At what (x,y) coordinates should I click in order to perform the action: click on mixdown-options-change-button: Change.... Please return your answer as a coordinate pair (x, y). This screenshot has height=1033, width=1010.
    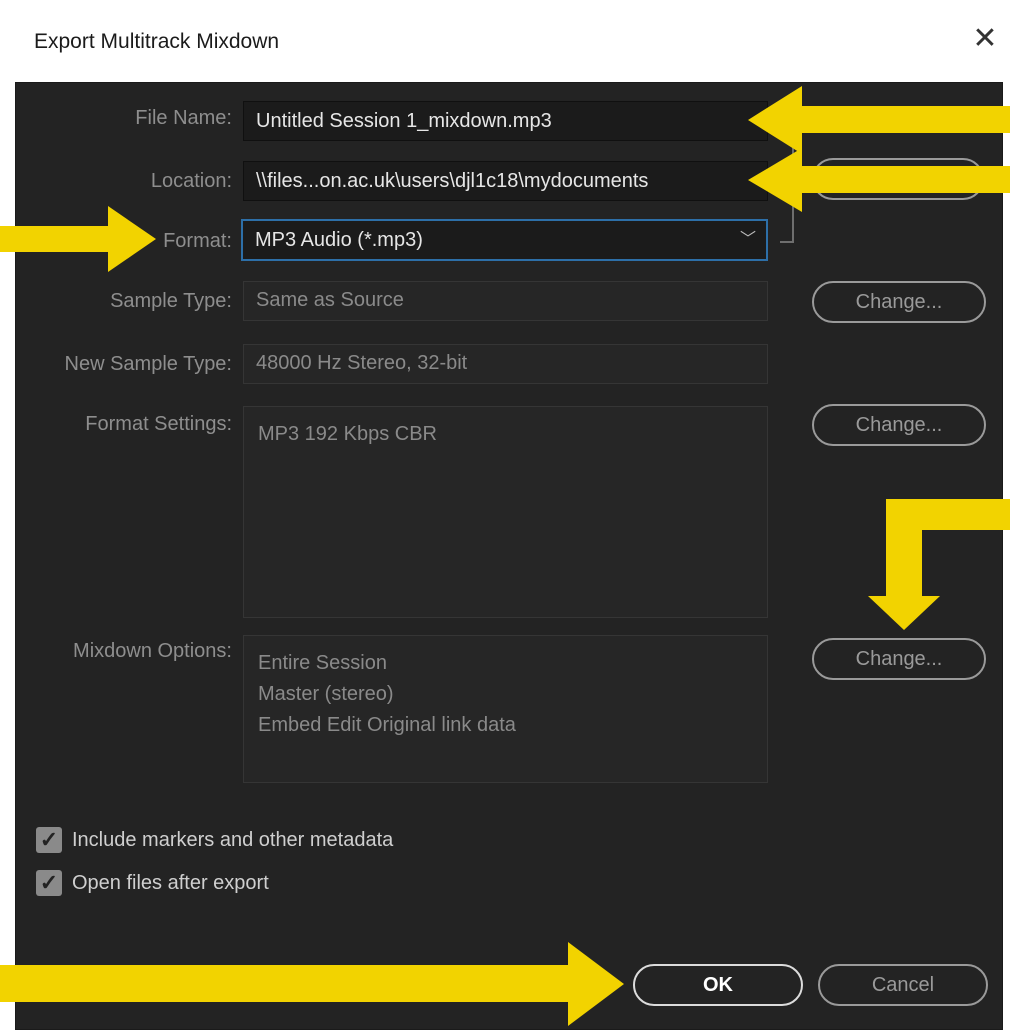
    Looking at the image, I should click on (899, 659).